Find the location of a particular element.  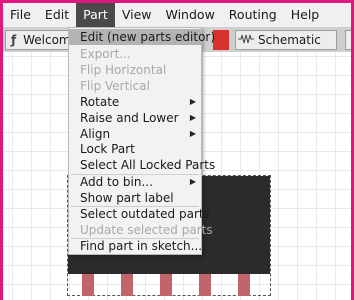

tab-schematic: Schematic is located at coordinates (286, 40).